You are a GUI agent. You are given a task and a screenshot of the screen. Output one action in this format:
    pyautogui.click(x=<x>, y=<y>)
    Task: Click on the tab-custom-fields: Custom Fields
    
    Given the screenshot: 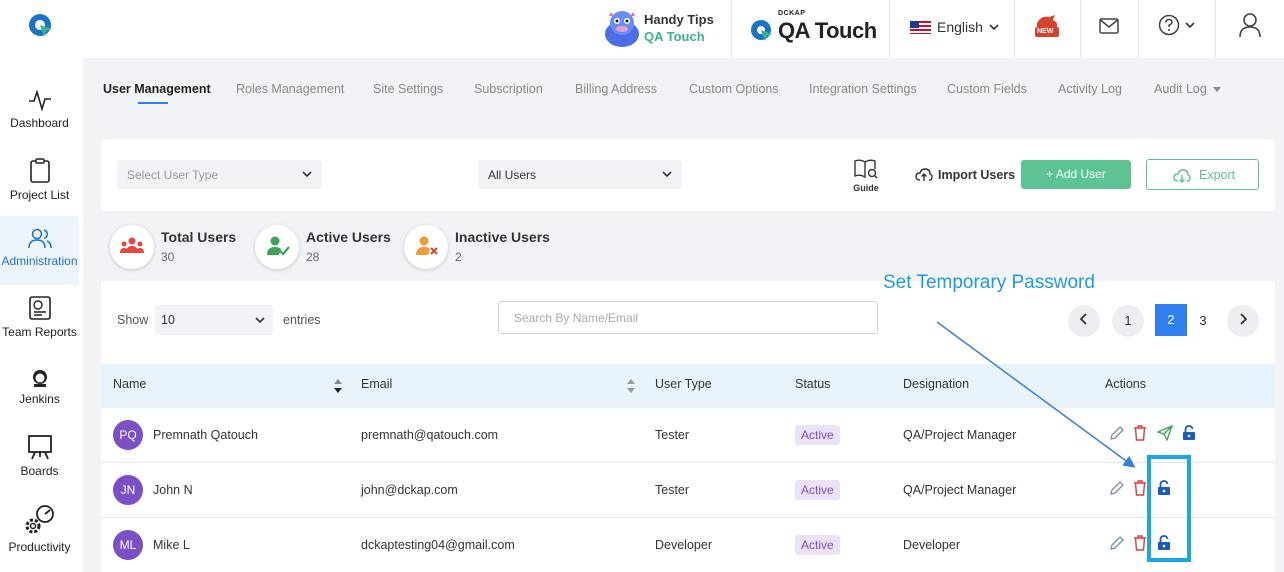 What is the action you would take?
    pyautogui.click(x=987, y=89)
    